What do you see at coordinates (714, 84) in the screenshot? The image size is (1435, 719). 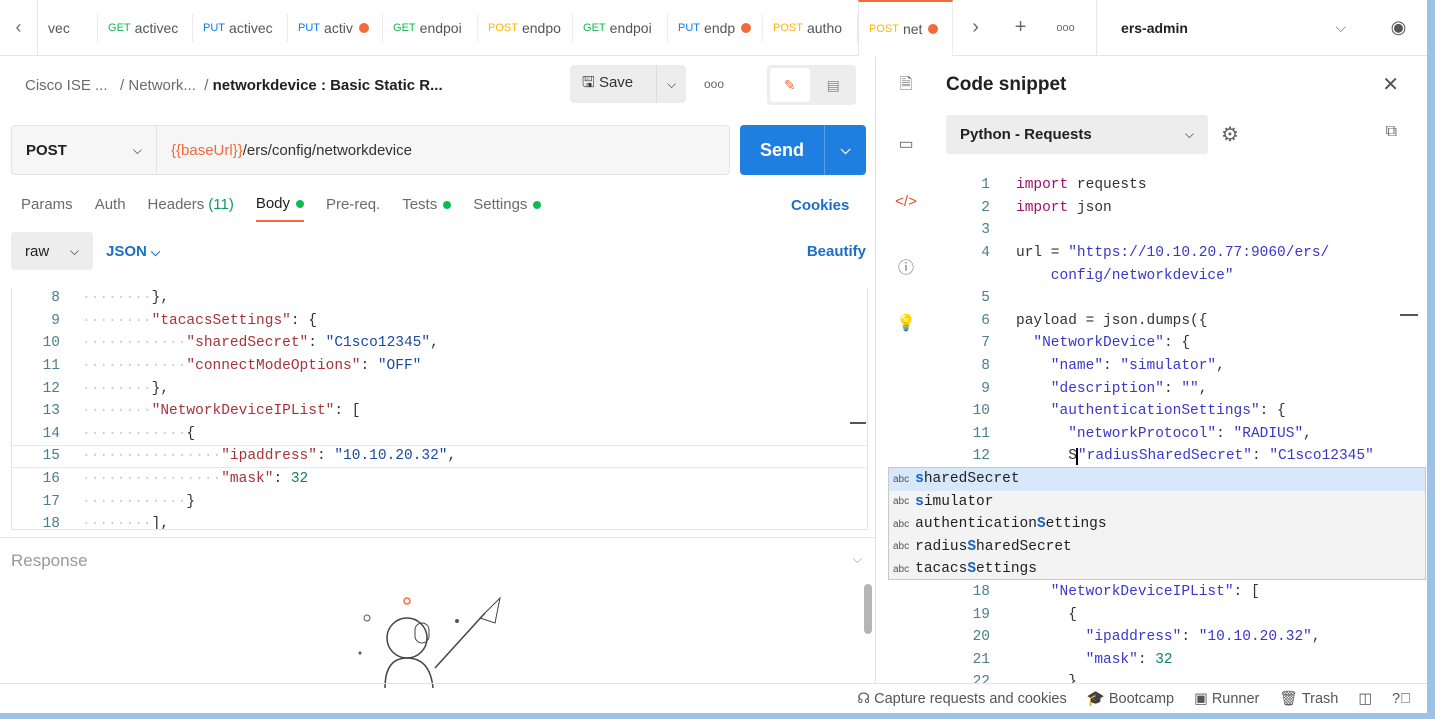 I see `more-options-icon: ooo` at bounding box center [714, 84].